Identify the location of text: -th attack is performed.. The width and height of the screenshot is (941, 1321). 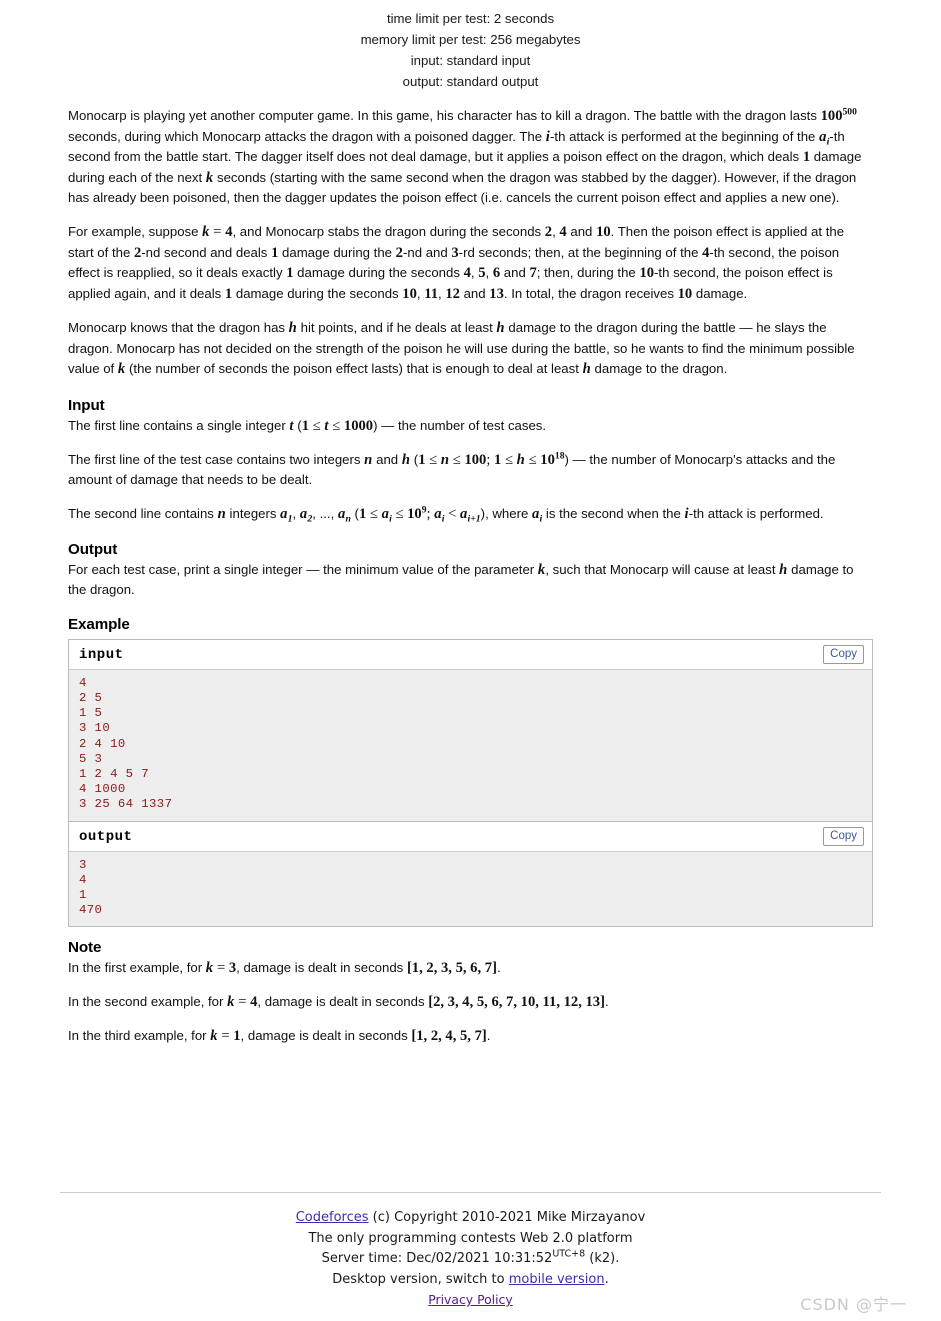
(756, 513).